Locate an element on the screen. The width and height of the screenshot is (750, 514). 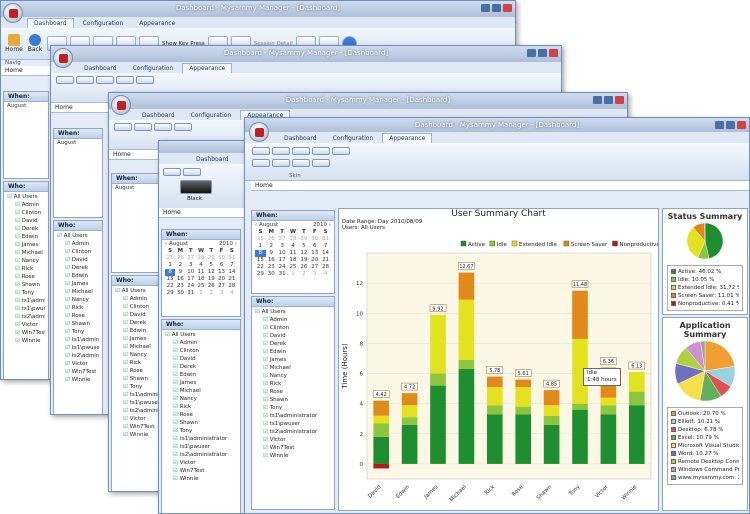
calendar-day: 29 is located at coordinates (211, 258).